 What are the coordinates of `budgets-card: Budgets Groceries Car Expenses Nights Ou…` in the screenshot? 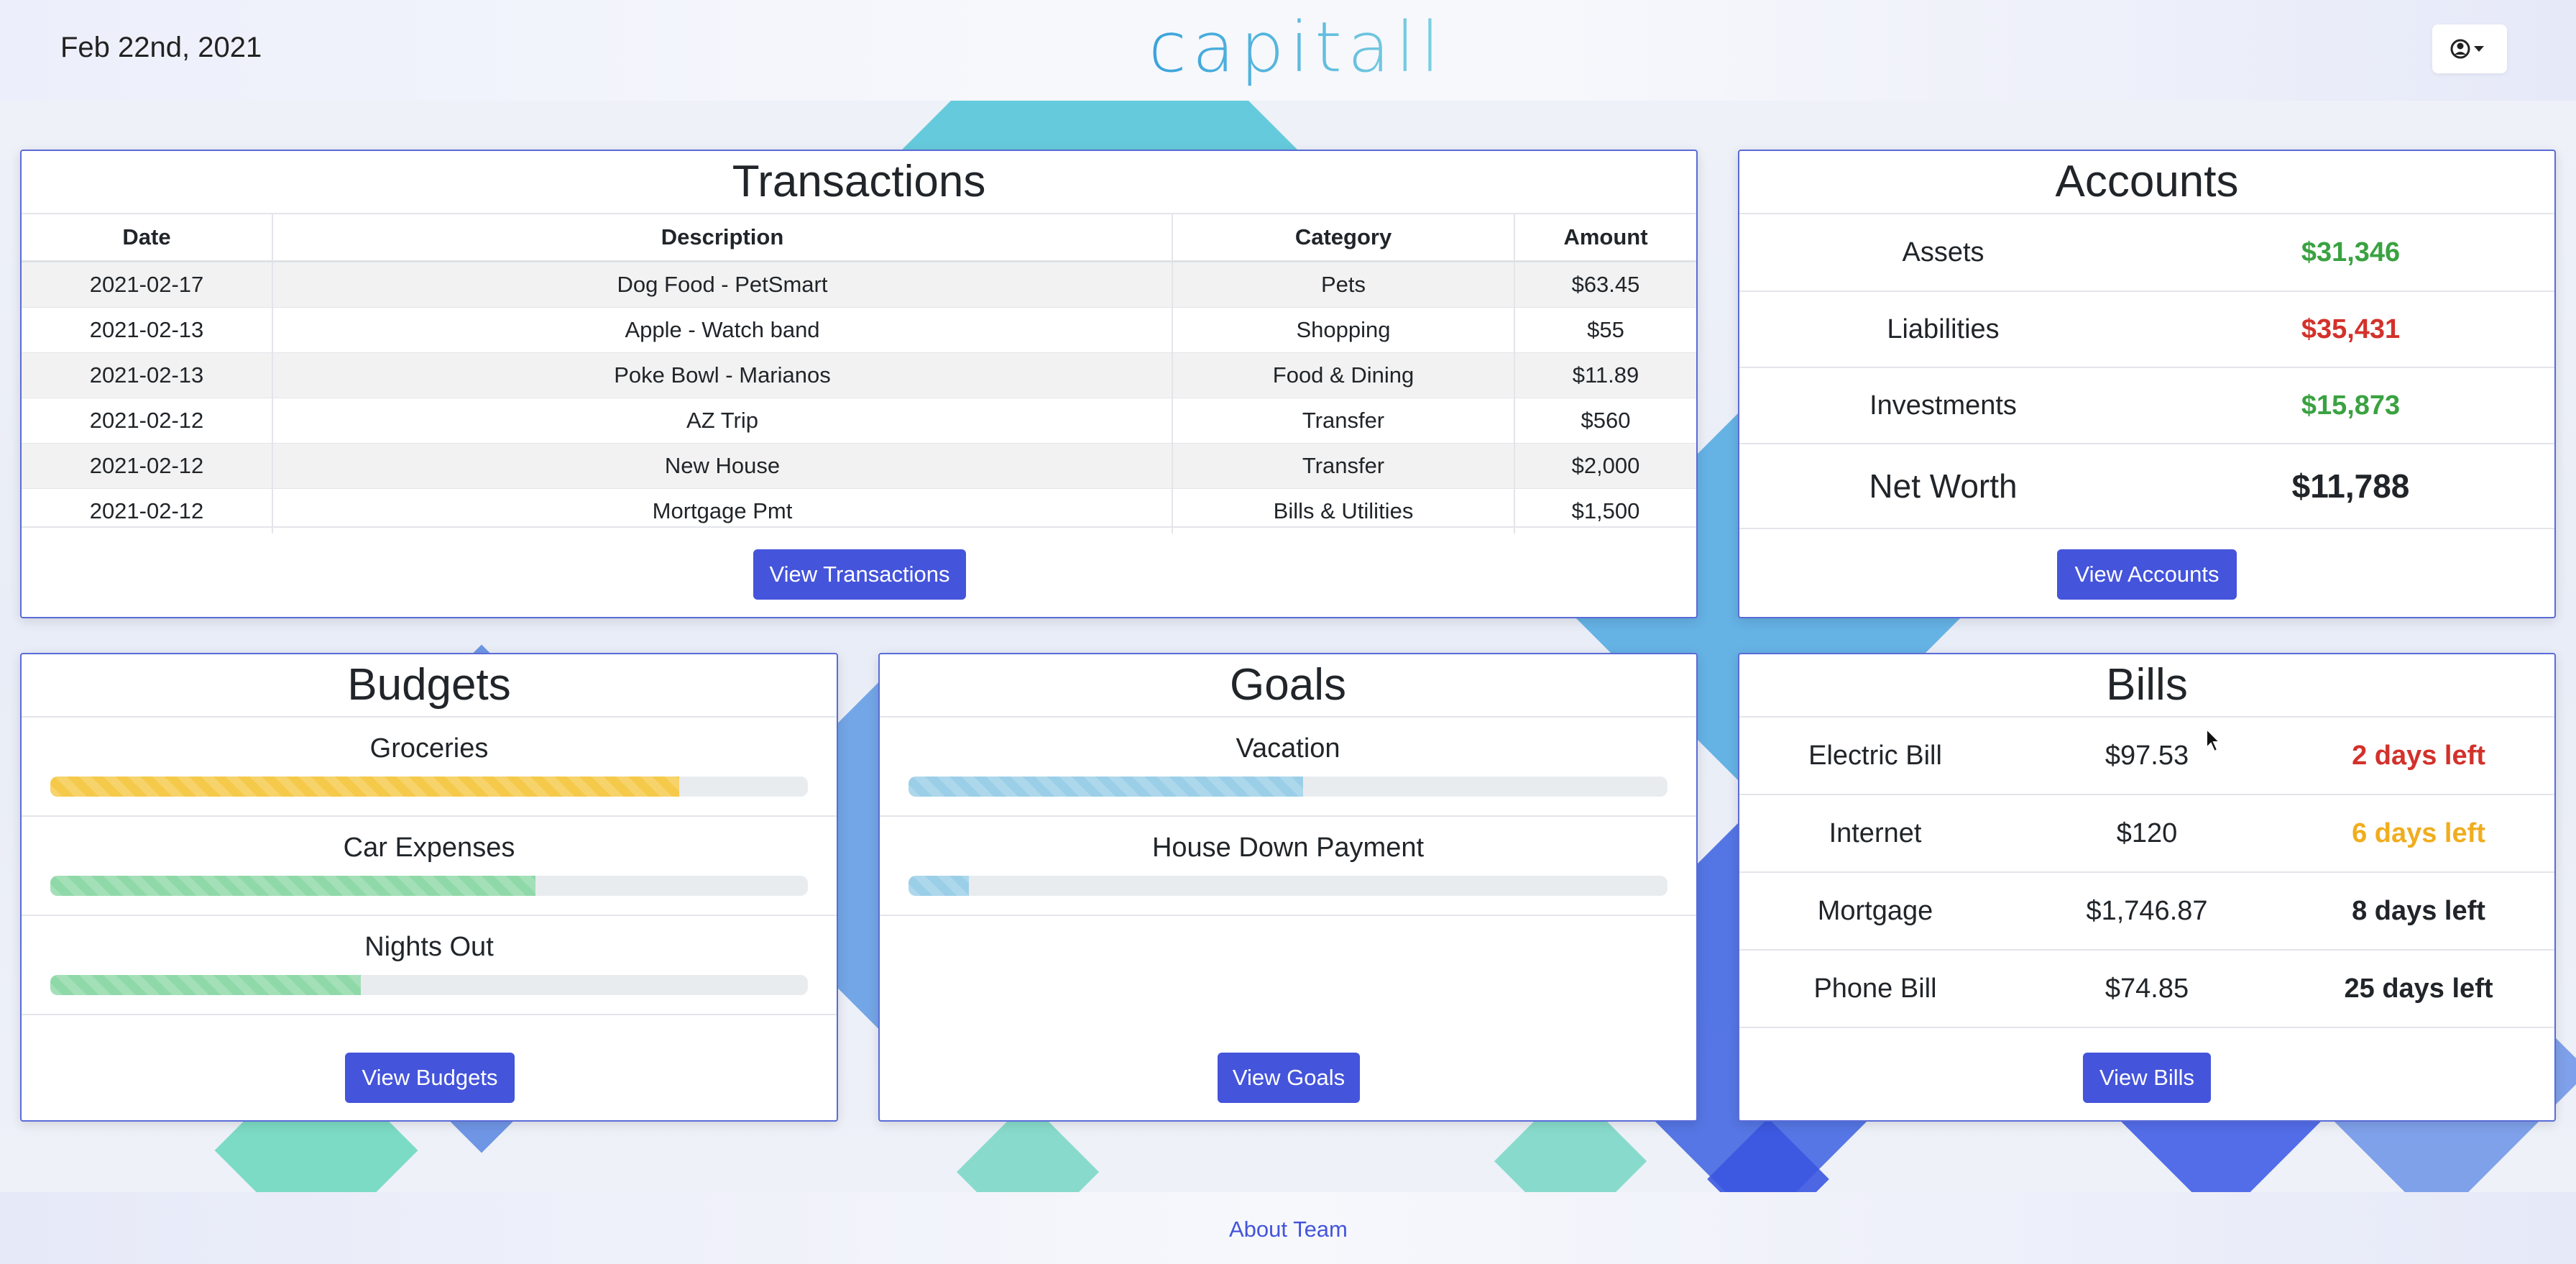 It's located at (429, 888).